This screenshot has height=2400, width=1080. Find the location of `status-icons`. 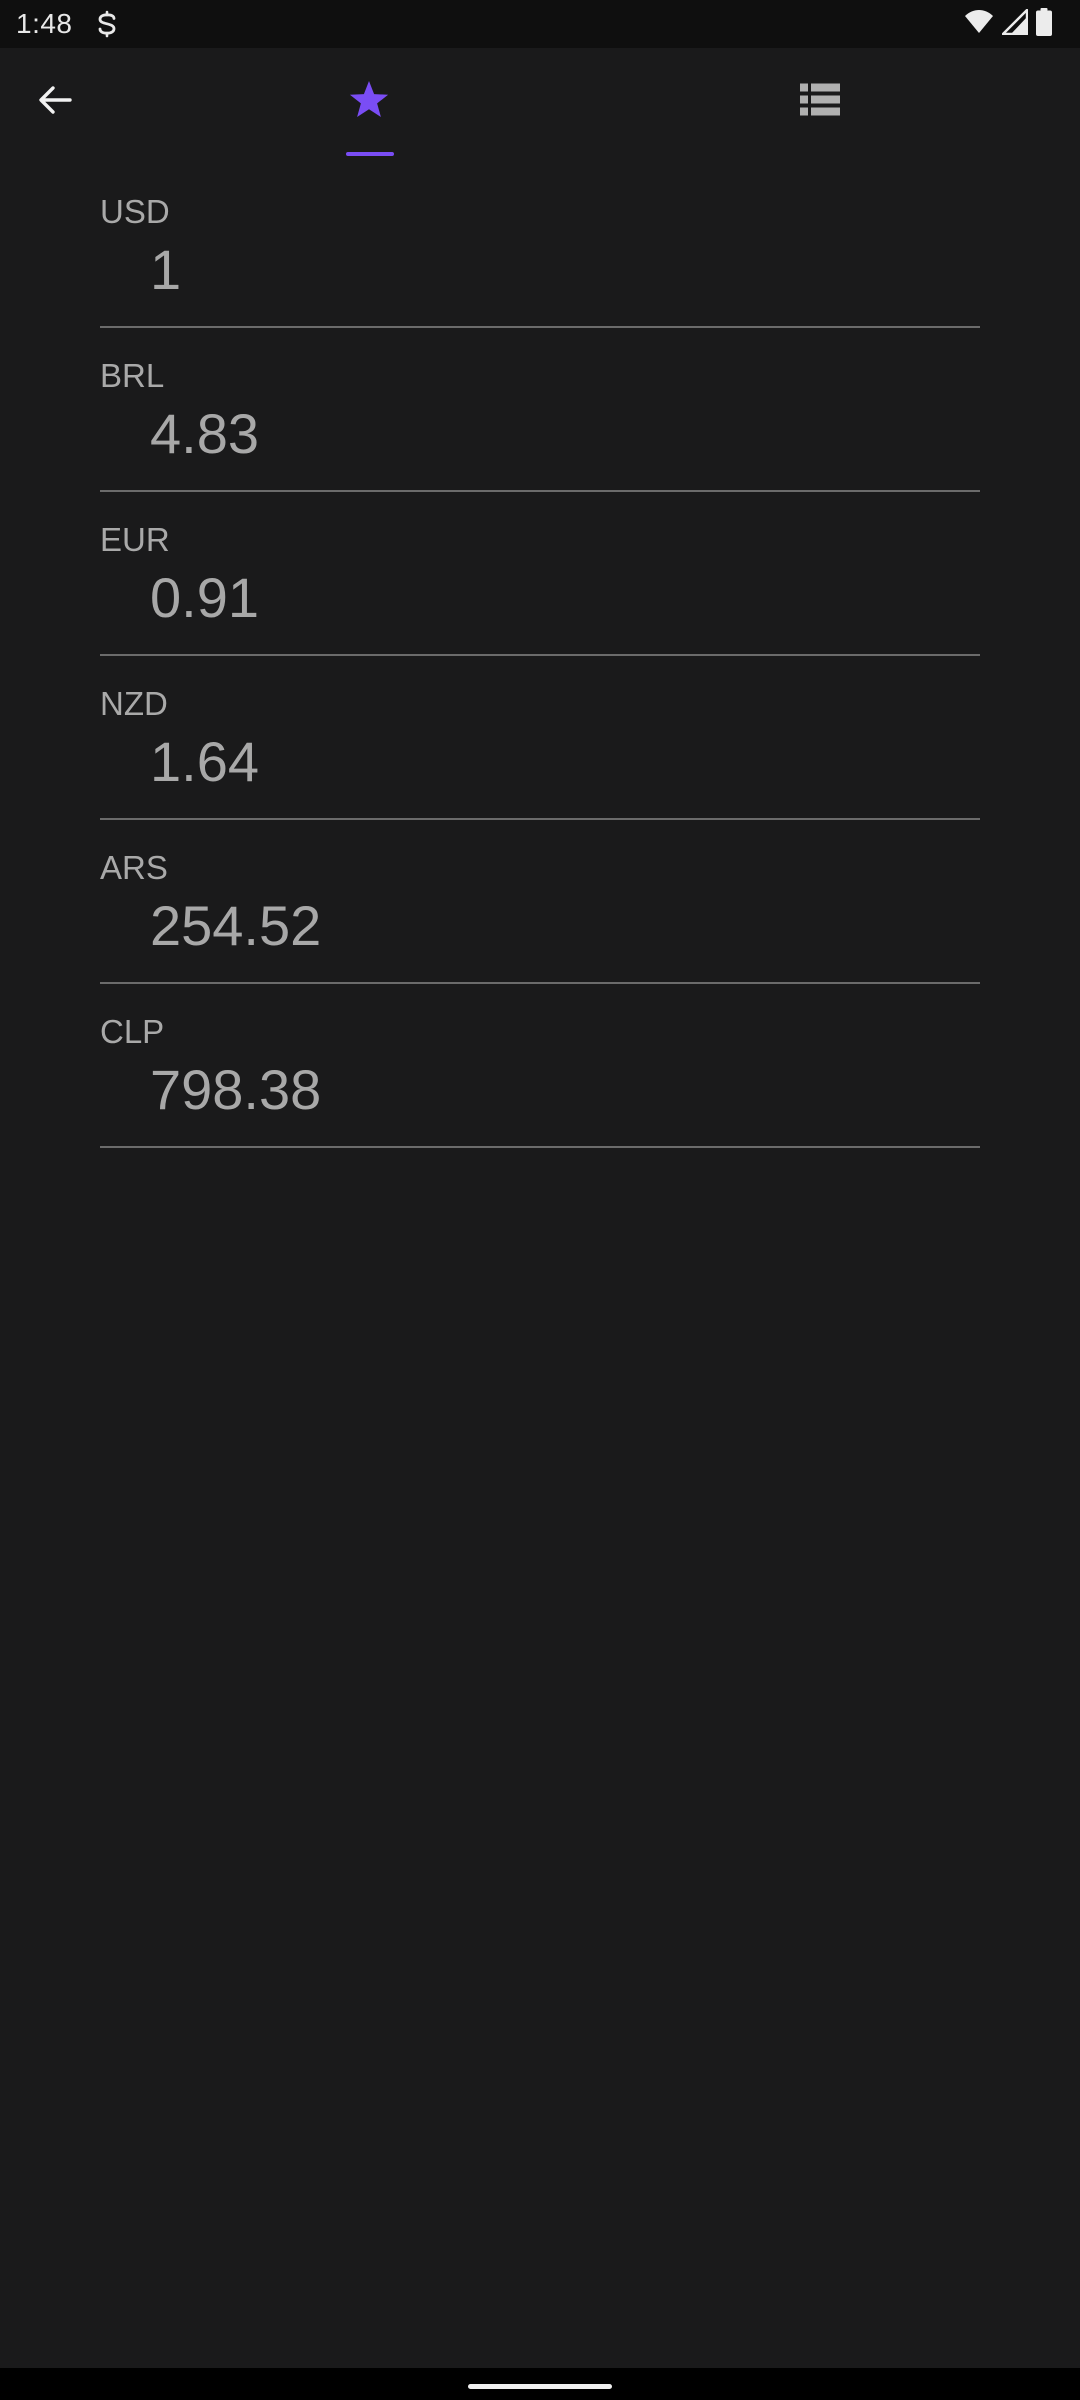

status-icons is located at coordinates (1008, 24).